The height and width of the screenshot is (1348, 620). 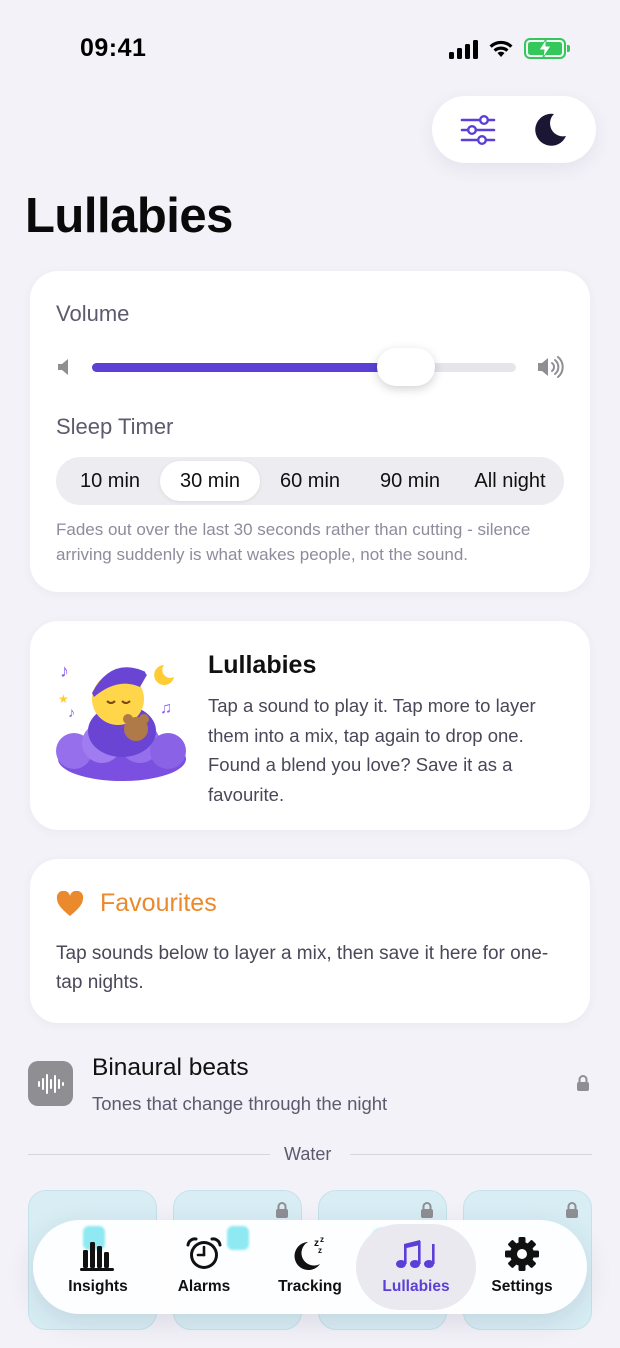 What do you see at coordinates (129, 216) in the screenshot?
I see `page-title: Lullabies` at bounding box center [129, 216].